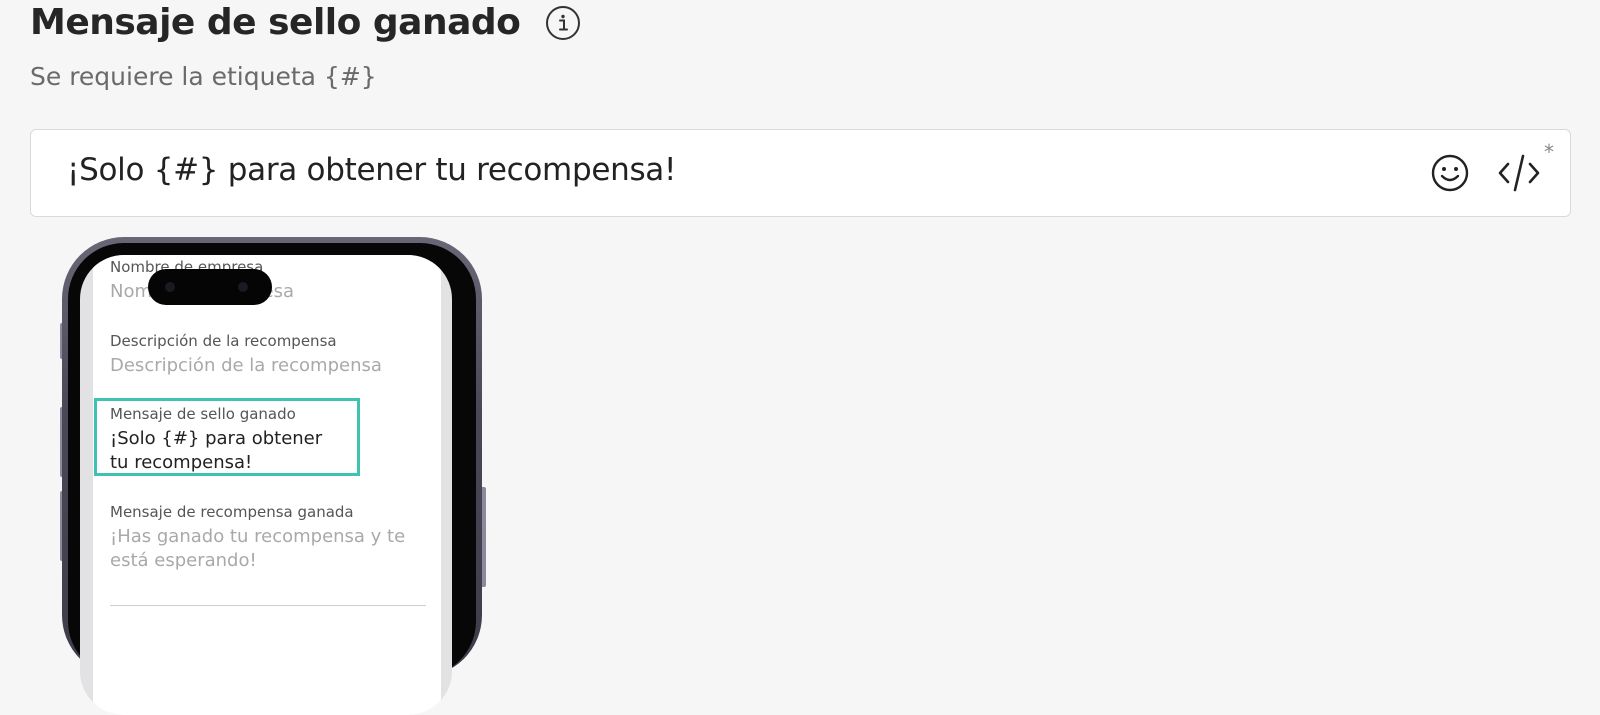 The image size is (1600, 715). Describe the element at coordinates (1549, 152) in the screenshot. I see `required-marker: *` at that location.